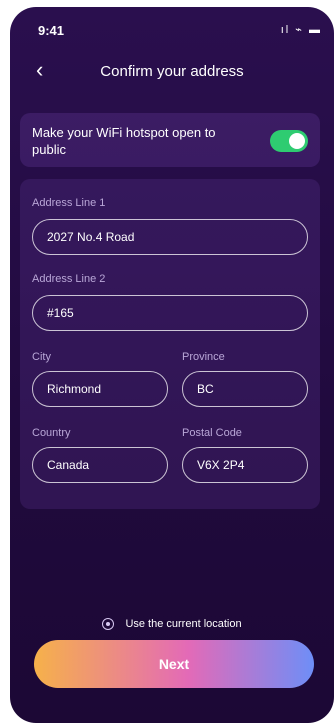 The height and width of the screenshot is (728, 334). I want to click on province-input: BC, so click(245, 389).